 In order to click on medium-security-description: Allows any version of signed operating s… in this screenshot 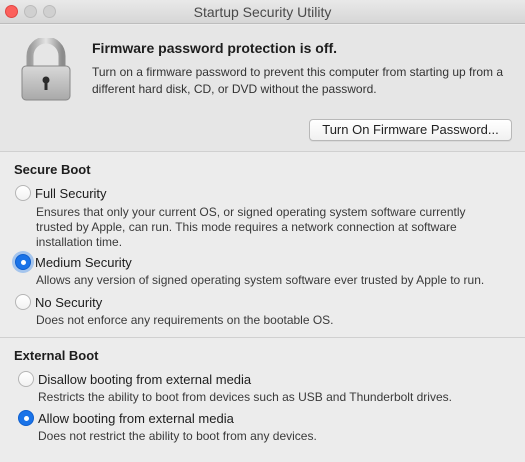, I will do `click(260, 280)`.